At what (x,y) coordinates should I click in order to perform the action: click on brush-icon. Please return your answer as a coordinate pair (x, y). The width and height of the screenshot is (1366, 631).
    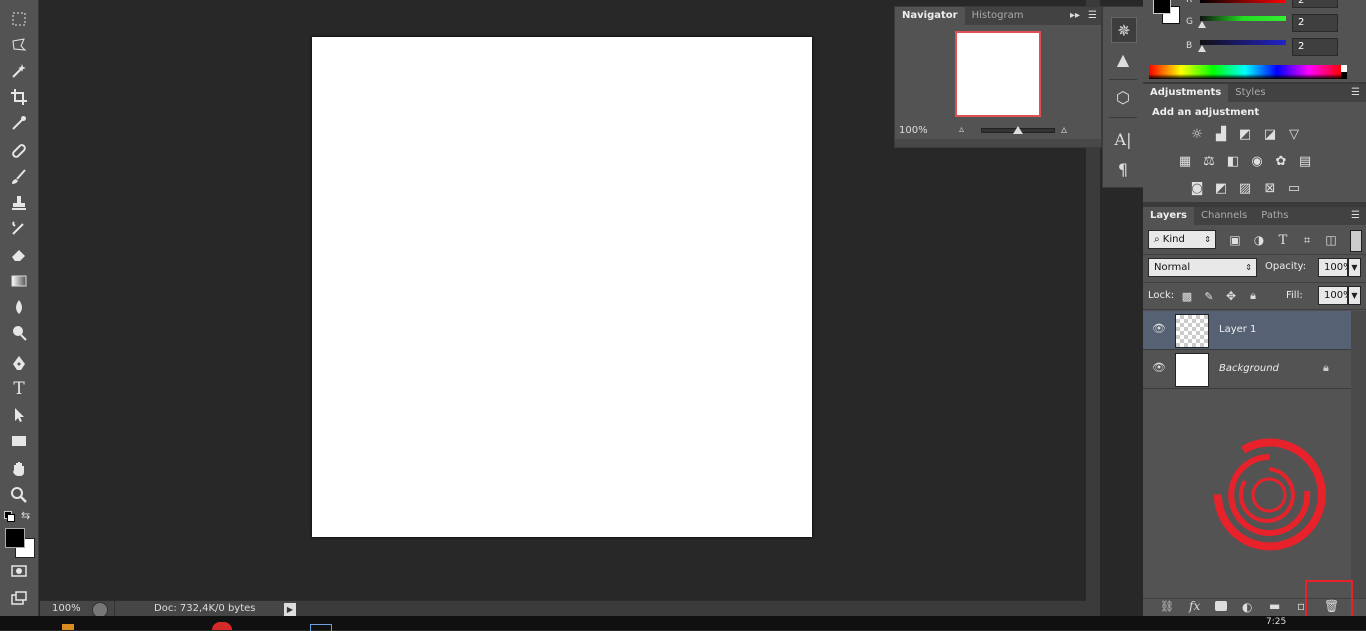
    Looking at the image, I should click on (19, 177).